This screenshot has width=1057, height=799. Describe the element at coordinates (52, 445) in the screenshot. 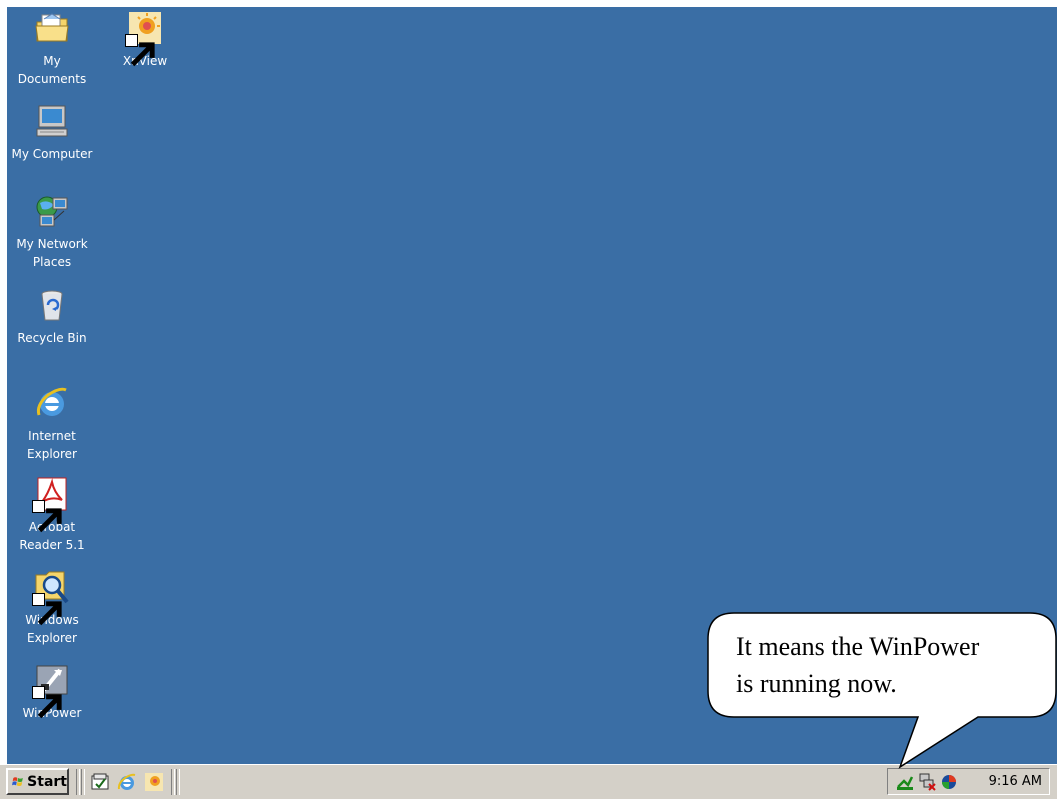

I see `icon-label: Internet Explorer` at that location.